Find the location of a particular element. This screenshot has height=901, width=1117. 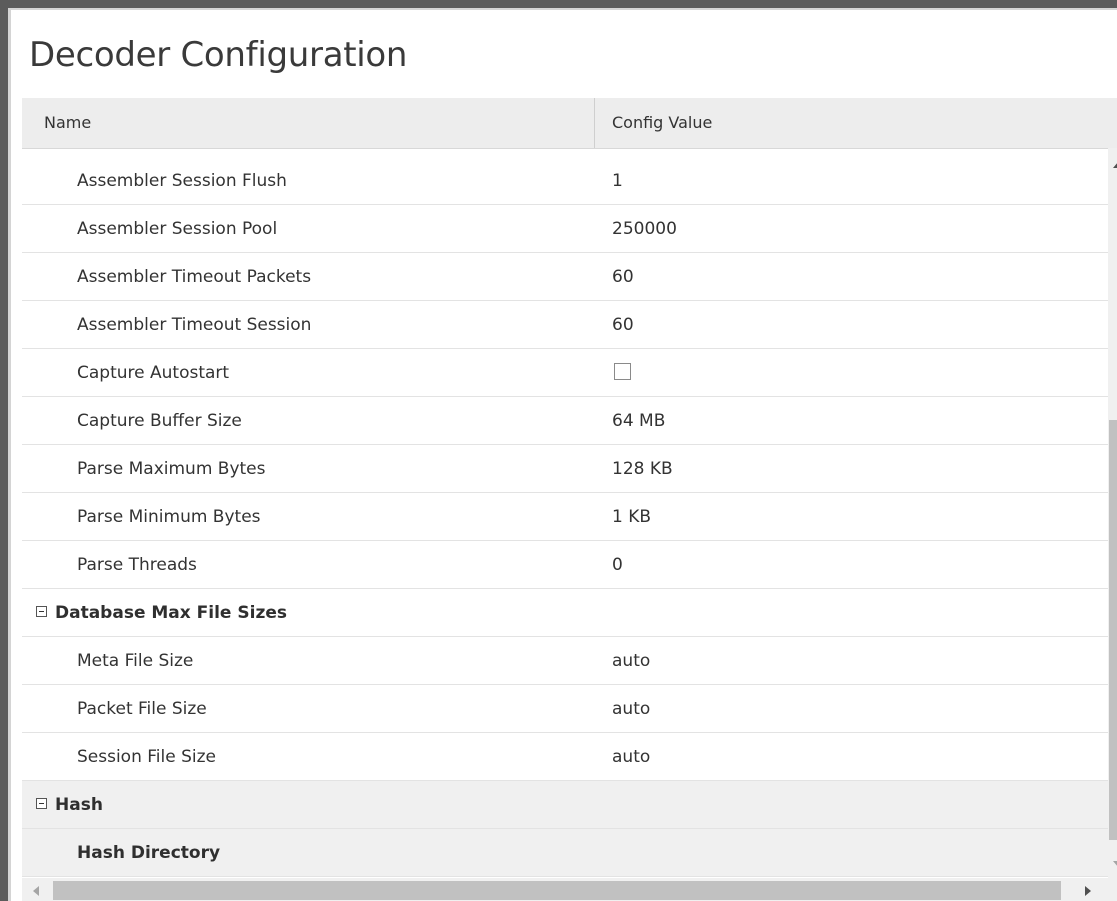

row-name: Assembler Timeout Packets is located at coordinates (194, 277).